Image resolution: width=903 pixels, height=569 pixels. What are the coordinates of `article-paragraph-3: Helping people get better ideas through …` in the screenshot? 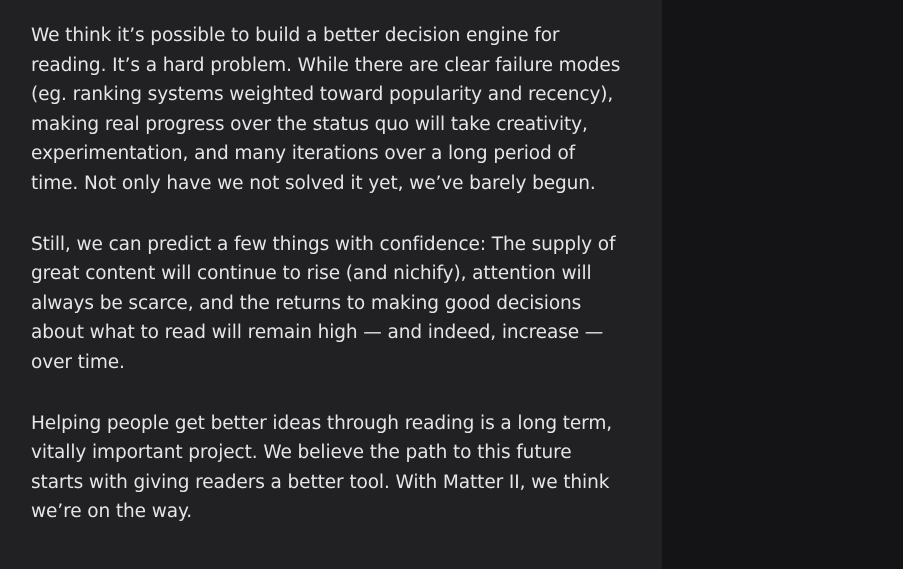 It's located at (322, 467).